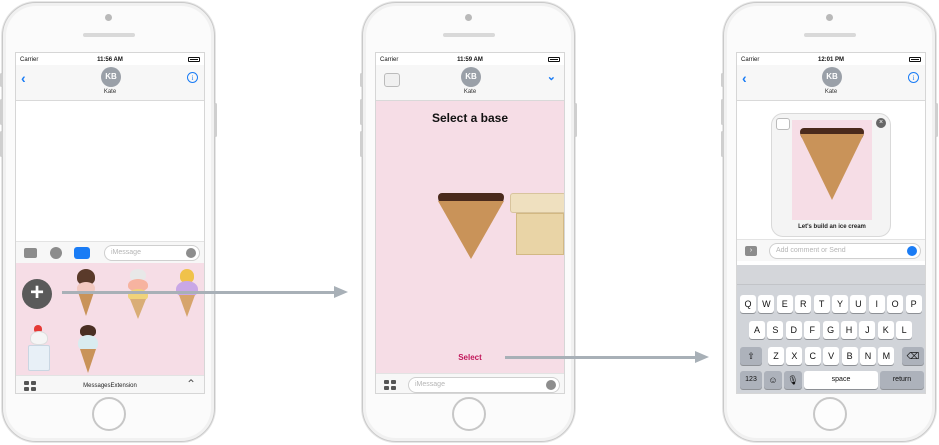 The height and width of the screenshot is (445, 939). Describe the element at coordinates (793, 330) in the screenshot. I see `key-d: D` at that location.